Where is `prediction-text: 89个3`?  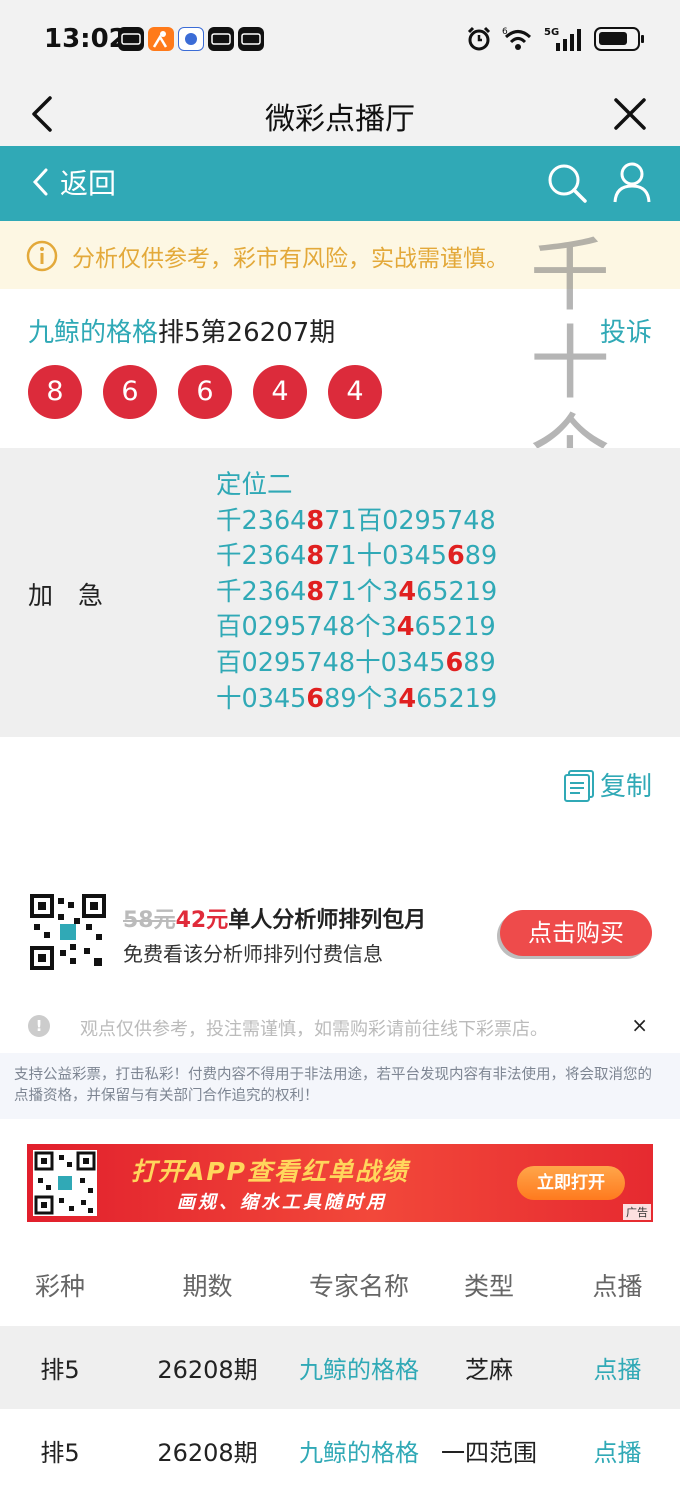 prediction-text: 89个3 is located at coordinates (361, 698).